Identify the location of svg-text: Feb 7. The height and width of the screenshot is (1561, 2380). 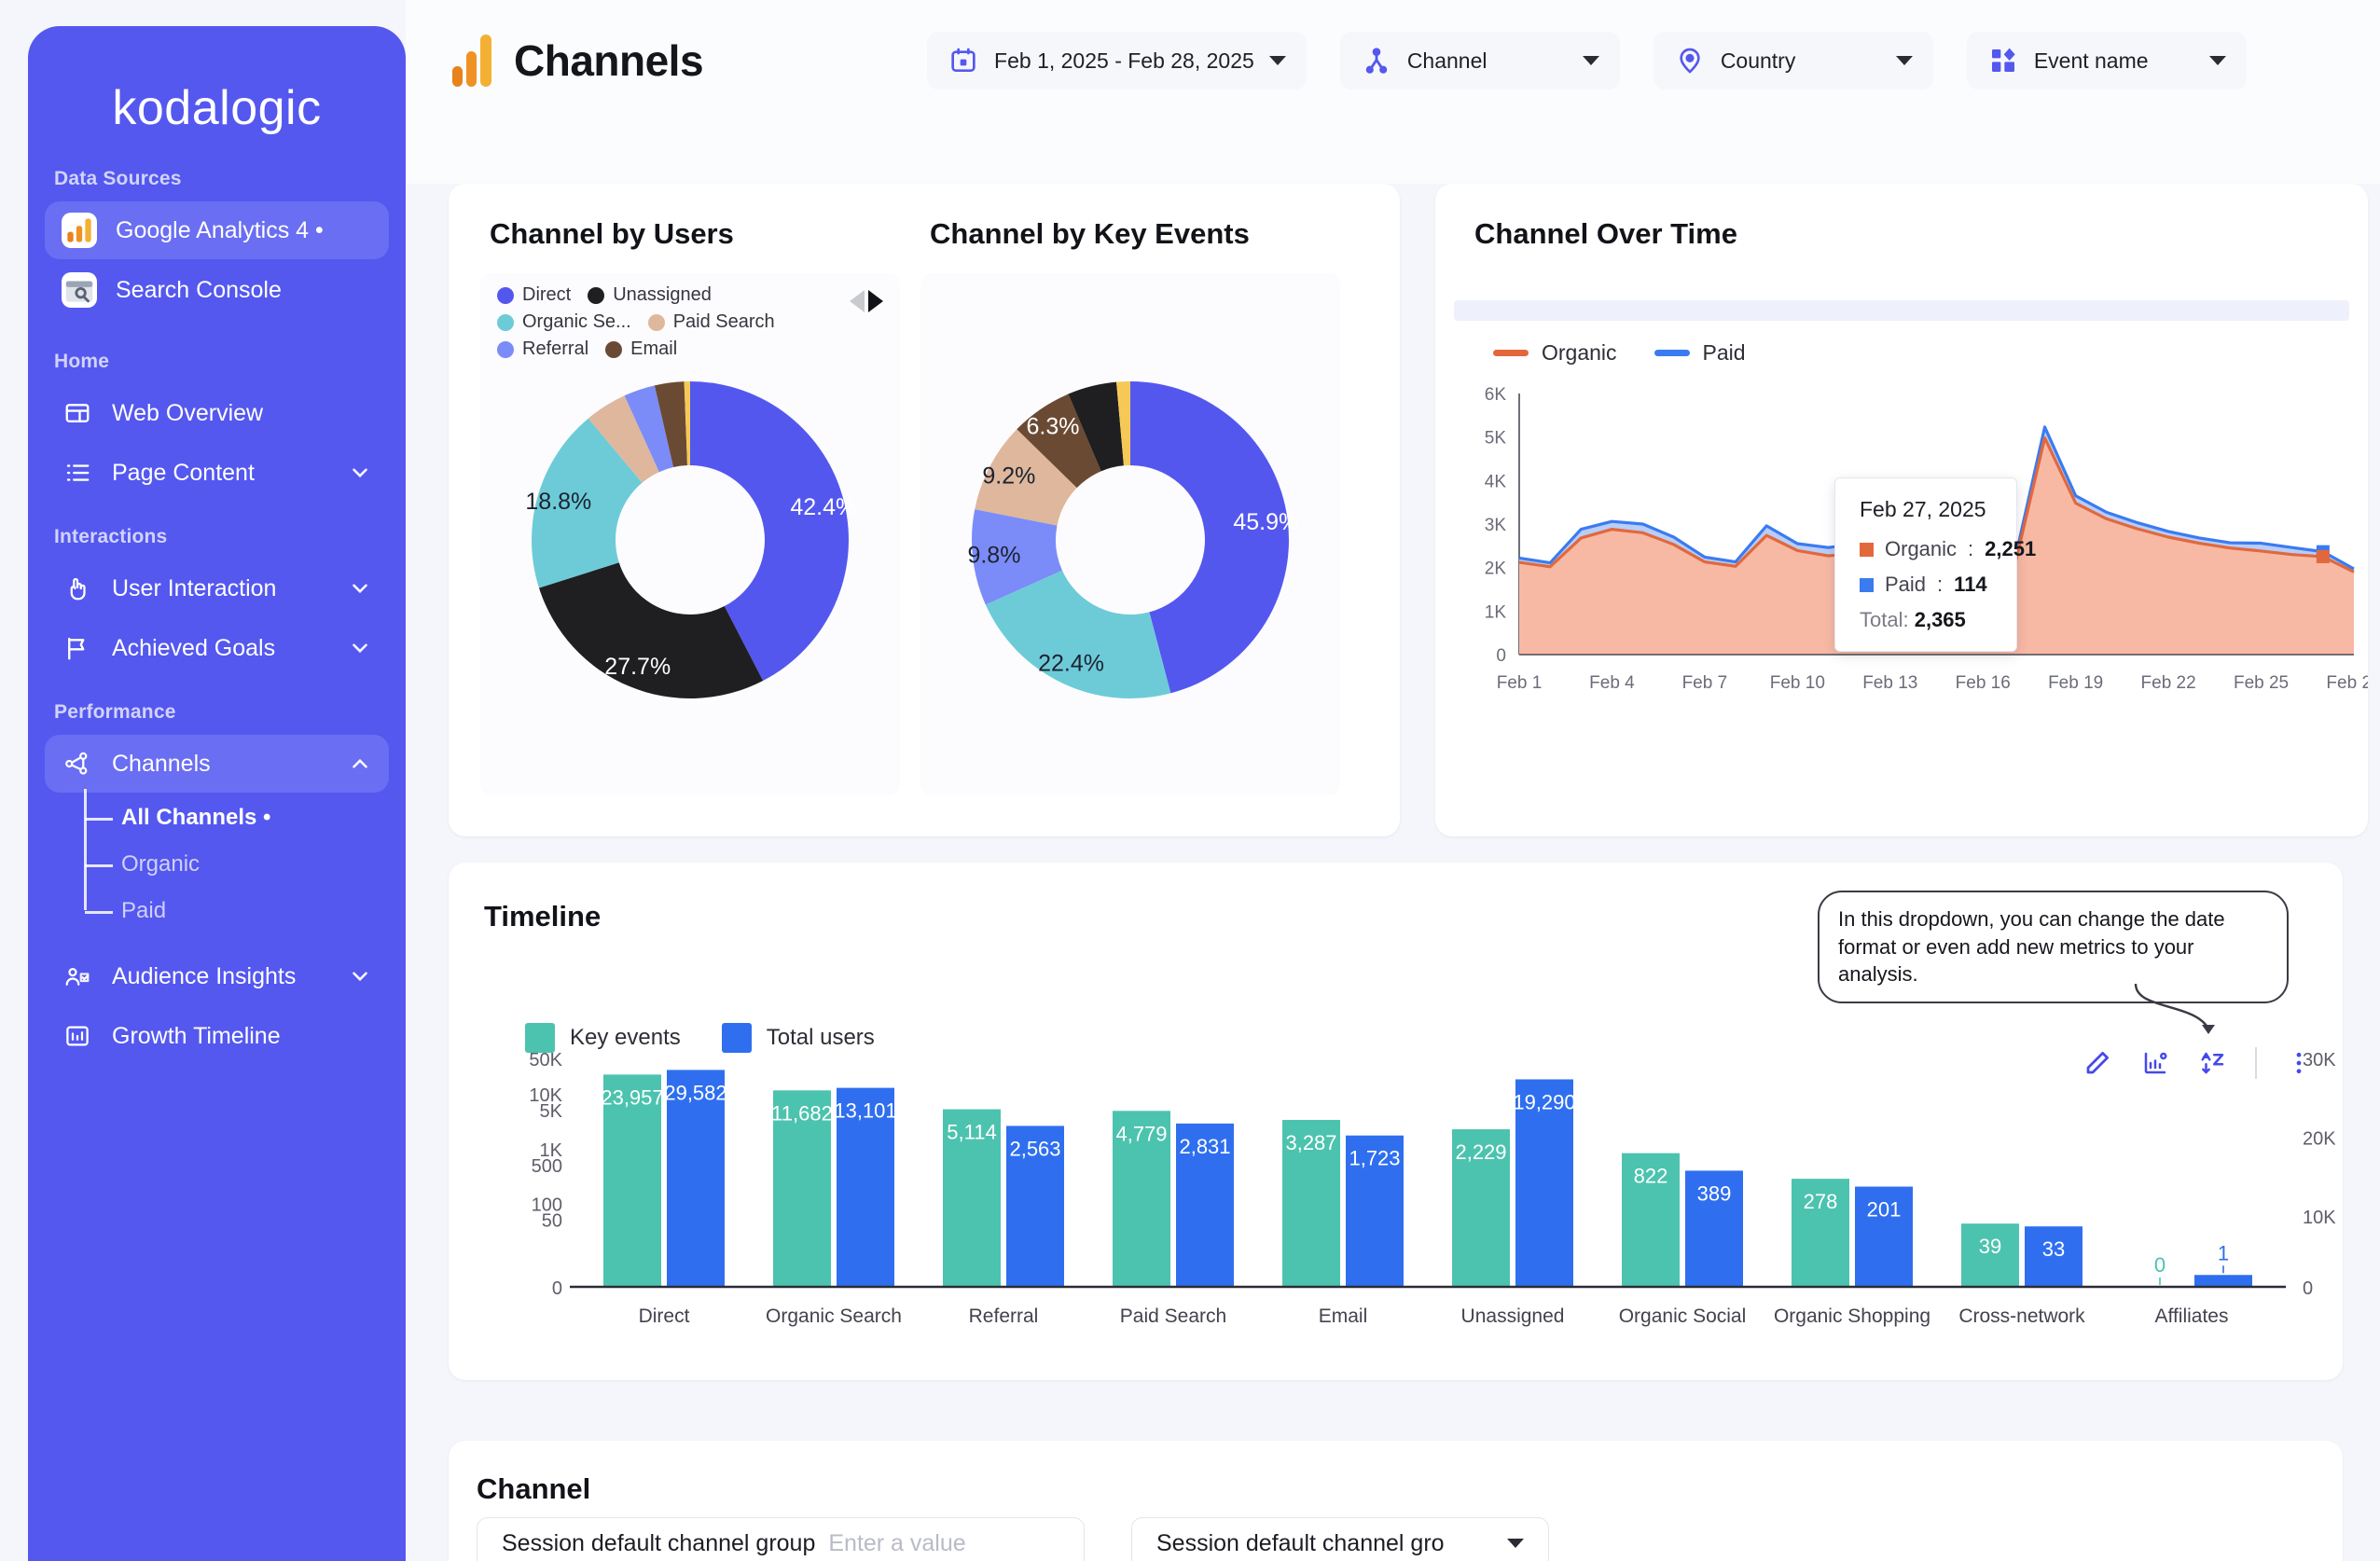
(1705, 683).